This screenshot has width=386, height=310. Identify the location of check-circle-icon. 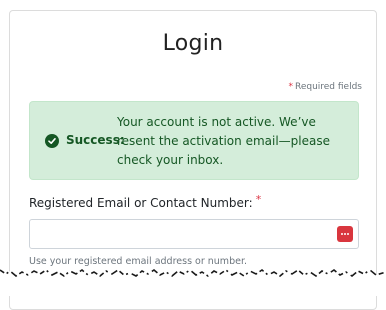
(52, 141).